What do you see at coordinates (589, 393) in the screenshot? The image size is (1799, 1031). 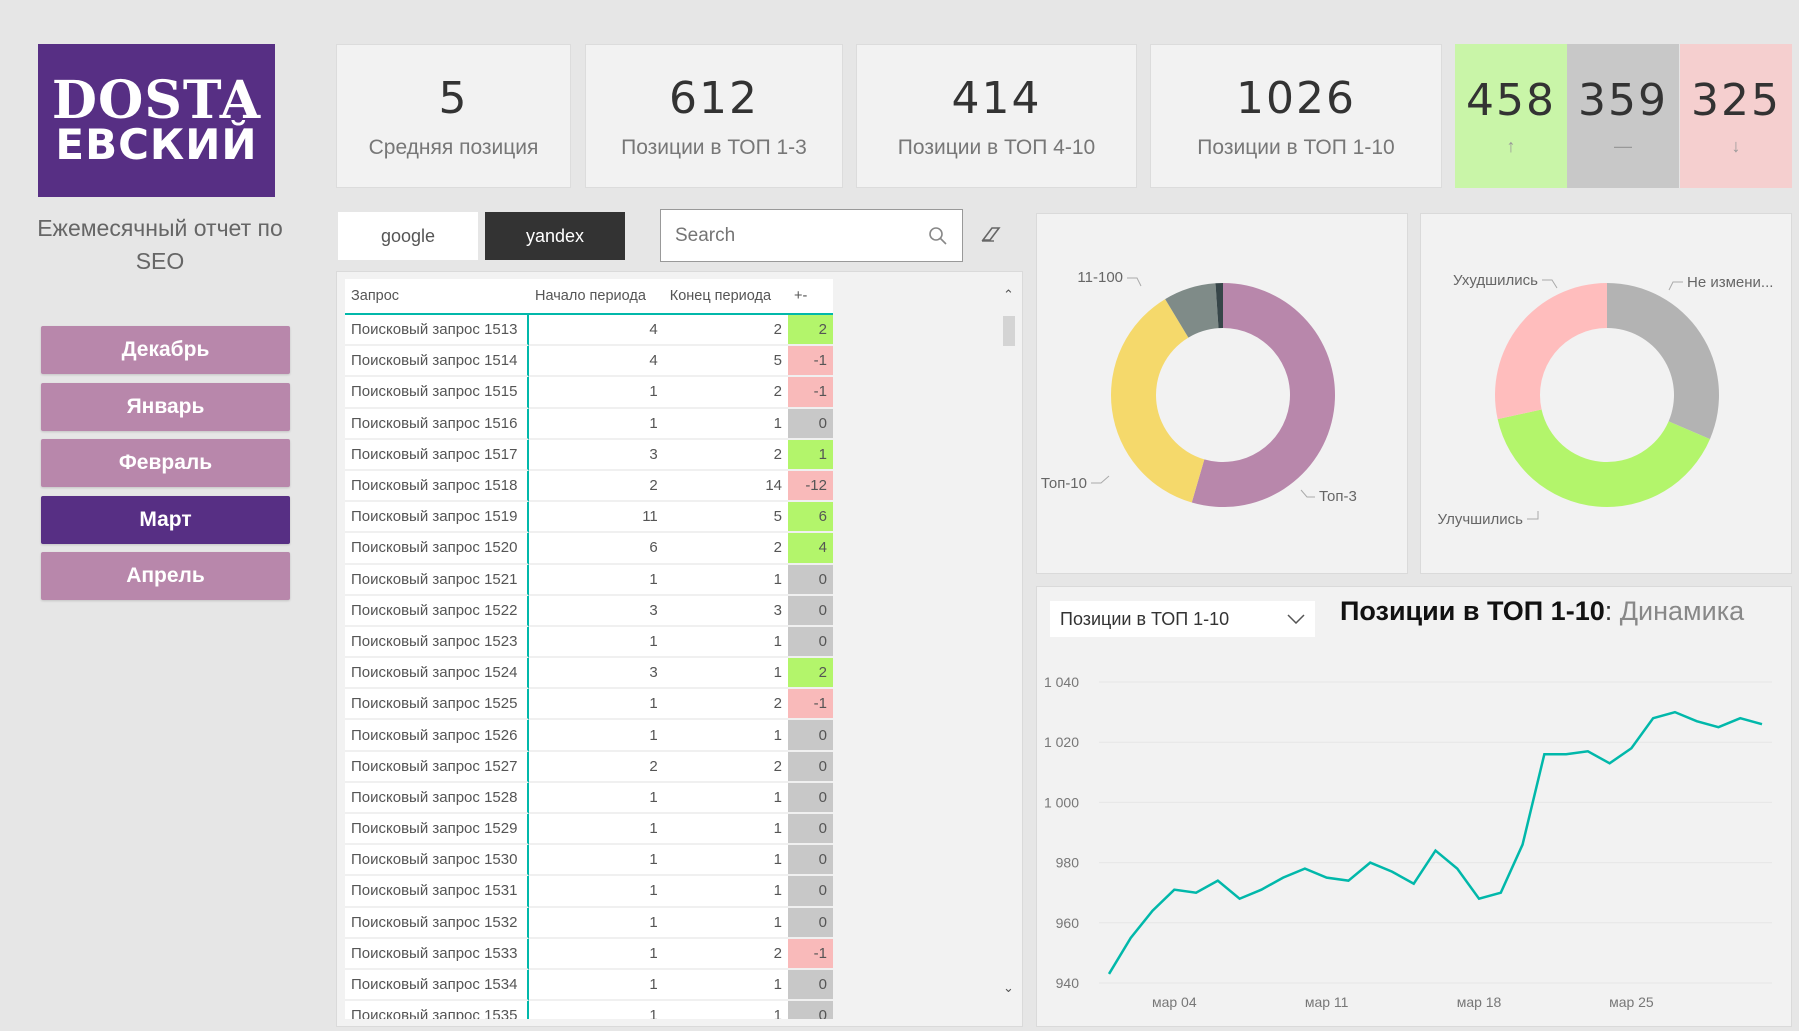 I see `table-row: Поисковый запрос 1515 1 2 -1` at bounding box center [589, 393].